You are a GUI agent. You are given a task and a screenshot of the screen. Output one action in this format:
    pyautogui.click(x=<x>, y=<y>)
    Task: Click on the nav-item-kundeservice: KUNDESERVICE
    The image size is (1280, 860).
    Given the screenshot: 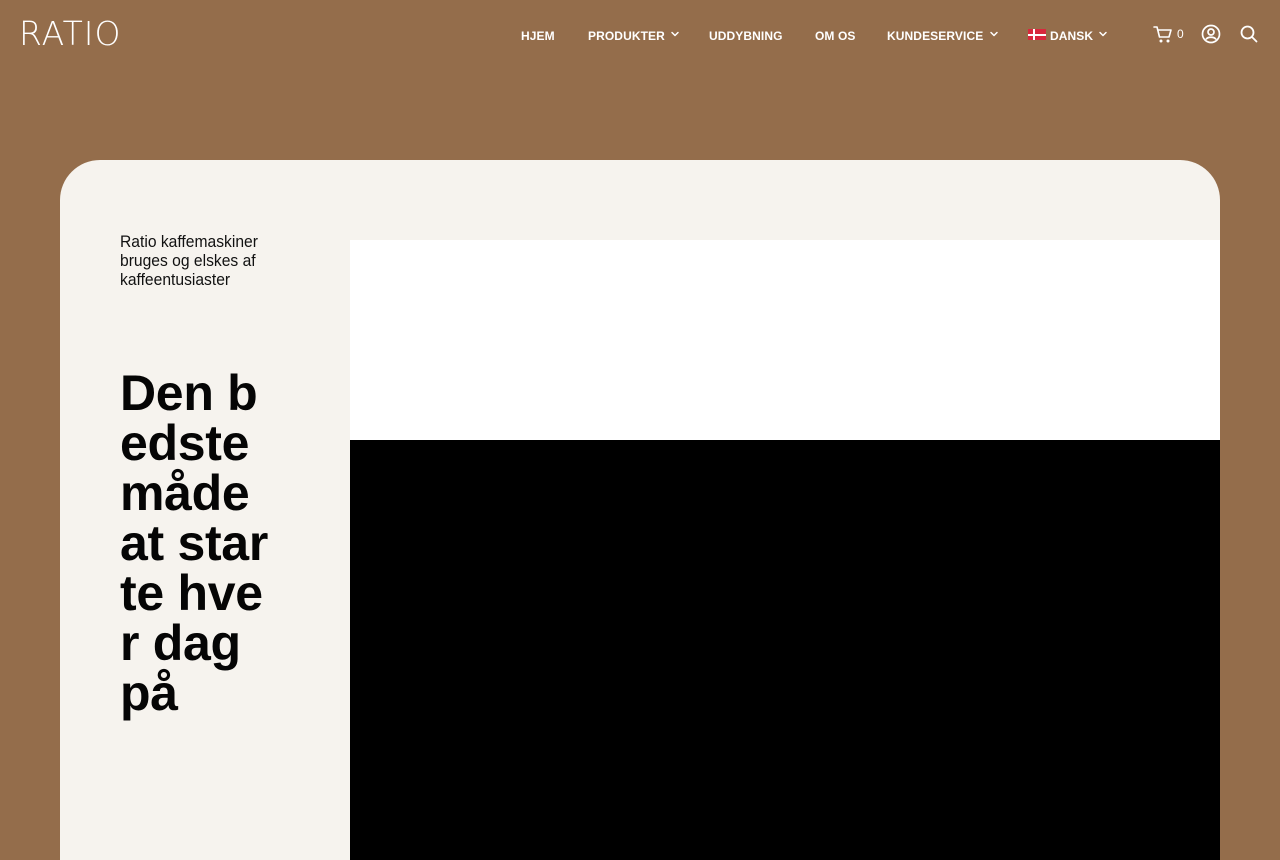 What is the action you would take?
    pyautogui.click(x=935, y=36)
    